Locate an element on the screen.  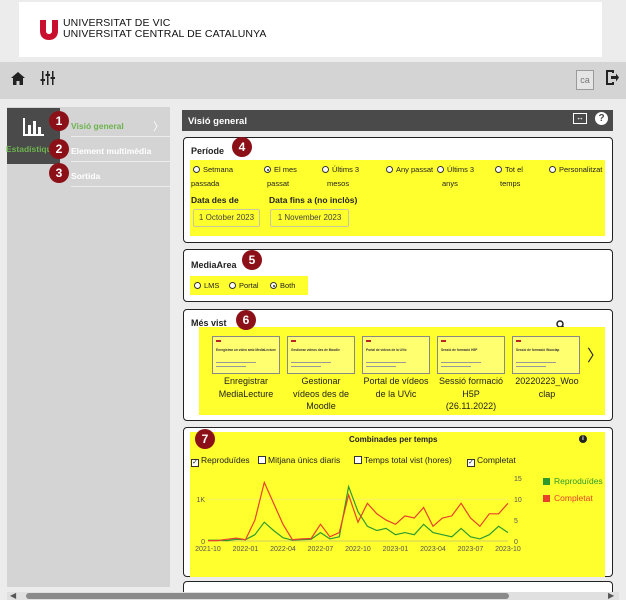
step-badge-3: 3 is located at coordinates (59, 173).